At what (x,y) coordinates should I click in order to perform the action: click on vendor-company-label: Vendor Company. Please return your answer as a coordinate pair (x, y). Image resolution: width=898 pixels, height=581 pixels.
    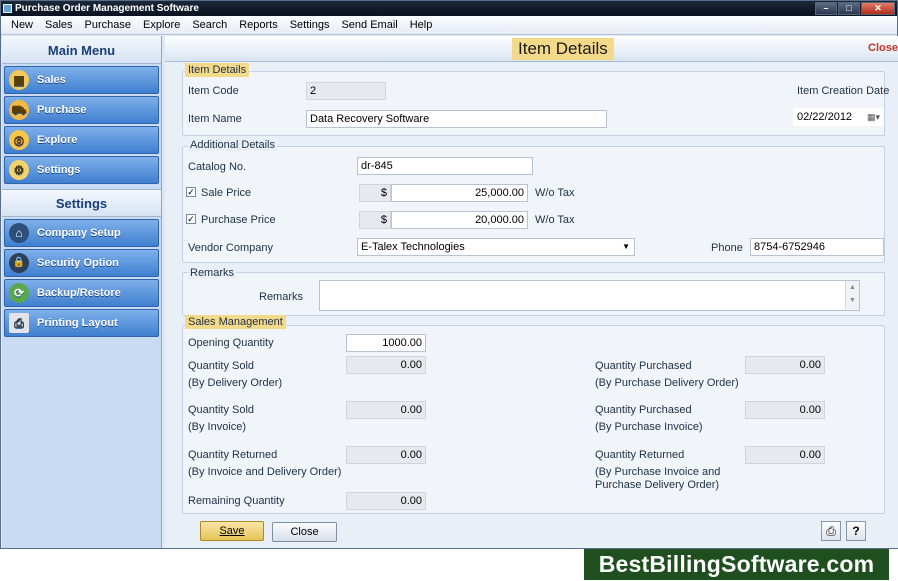
    Looking at the image, I should click on (230, 248).